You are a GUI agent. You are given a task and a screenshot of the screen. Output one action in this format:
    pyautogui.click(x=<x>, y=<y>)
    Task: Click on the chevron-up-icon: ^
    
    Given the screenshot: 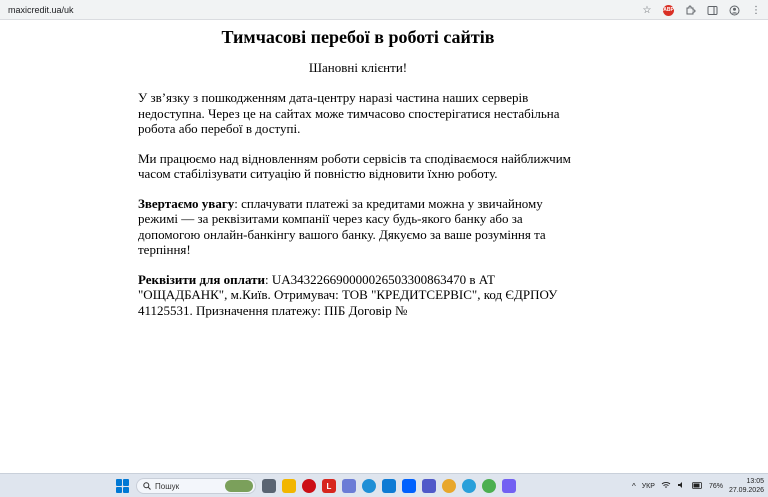 What is the action you would take?
    pyautogui.click(x=634, y=486)
    